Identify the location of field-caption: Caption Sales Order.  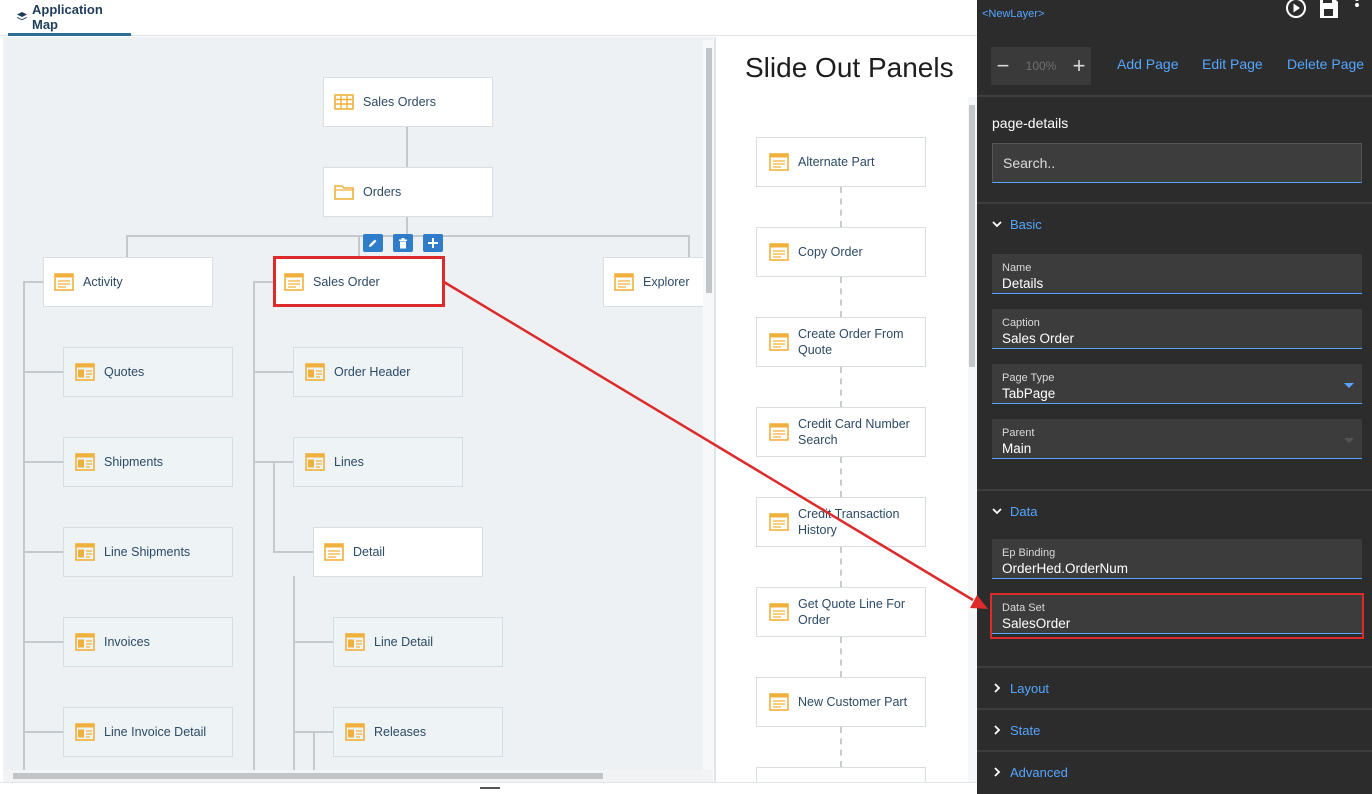
(1177, 329).